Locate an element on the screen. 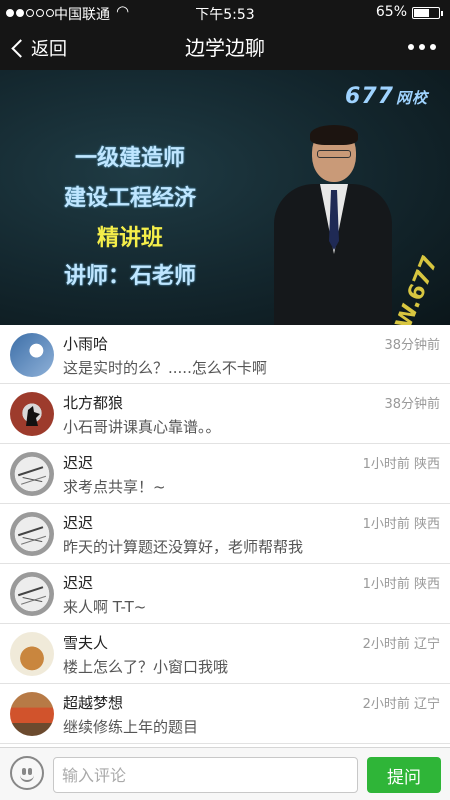  logo-number: 677 is located at coordinates (369, 96).